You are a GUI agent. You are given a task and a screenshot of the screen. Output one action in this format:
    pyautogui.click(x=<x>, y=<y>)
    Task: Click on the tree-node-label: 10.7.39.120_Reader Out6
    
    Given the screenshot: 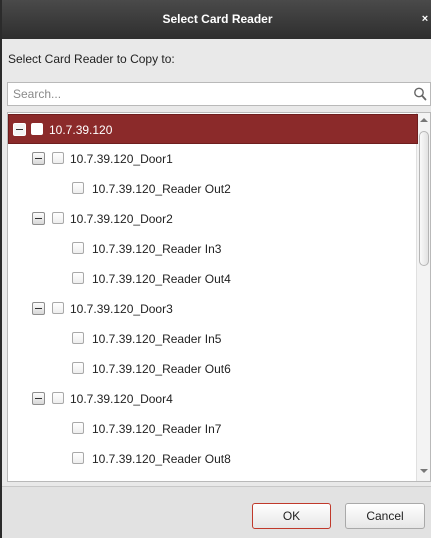 What is the action you would take?
    pyautogui.click(x=161, y=369)
    